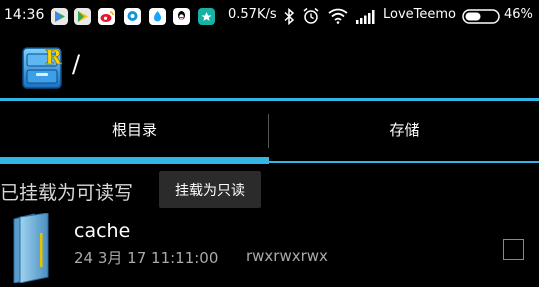  I want to click on file-select-checkbox, so click(513, 249).